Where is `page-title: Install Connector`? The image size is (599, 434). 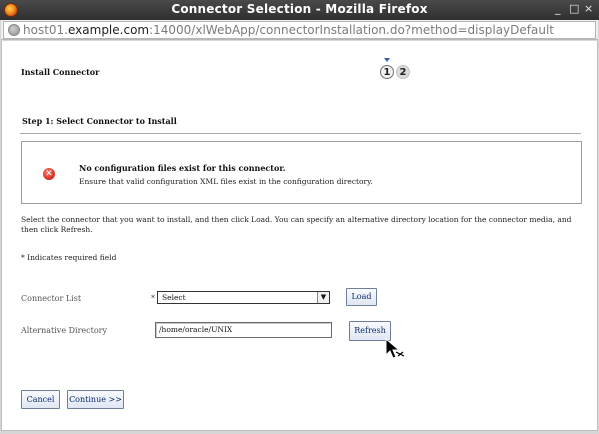
page-title: Install Connector is located at coordinates (60, 72).